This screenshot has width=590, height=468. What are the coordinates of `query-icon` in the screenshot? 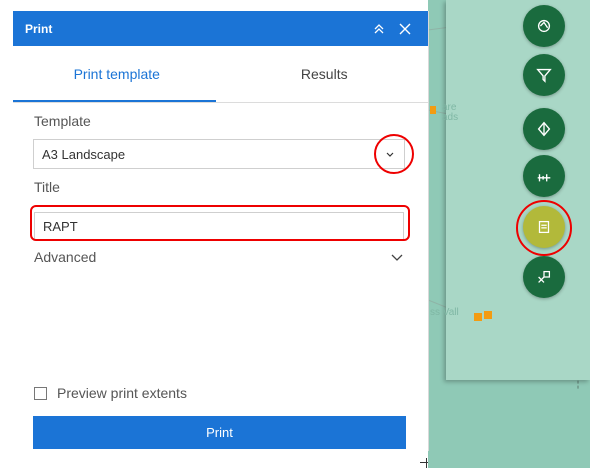 It's located at (544, 276).